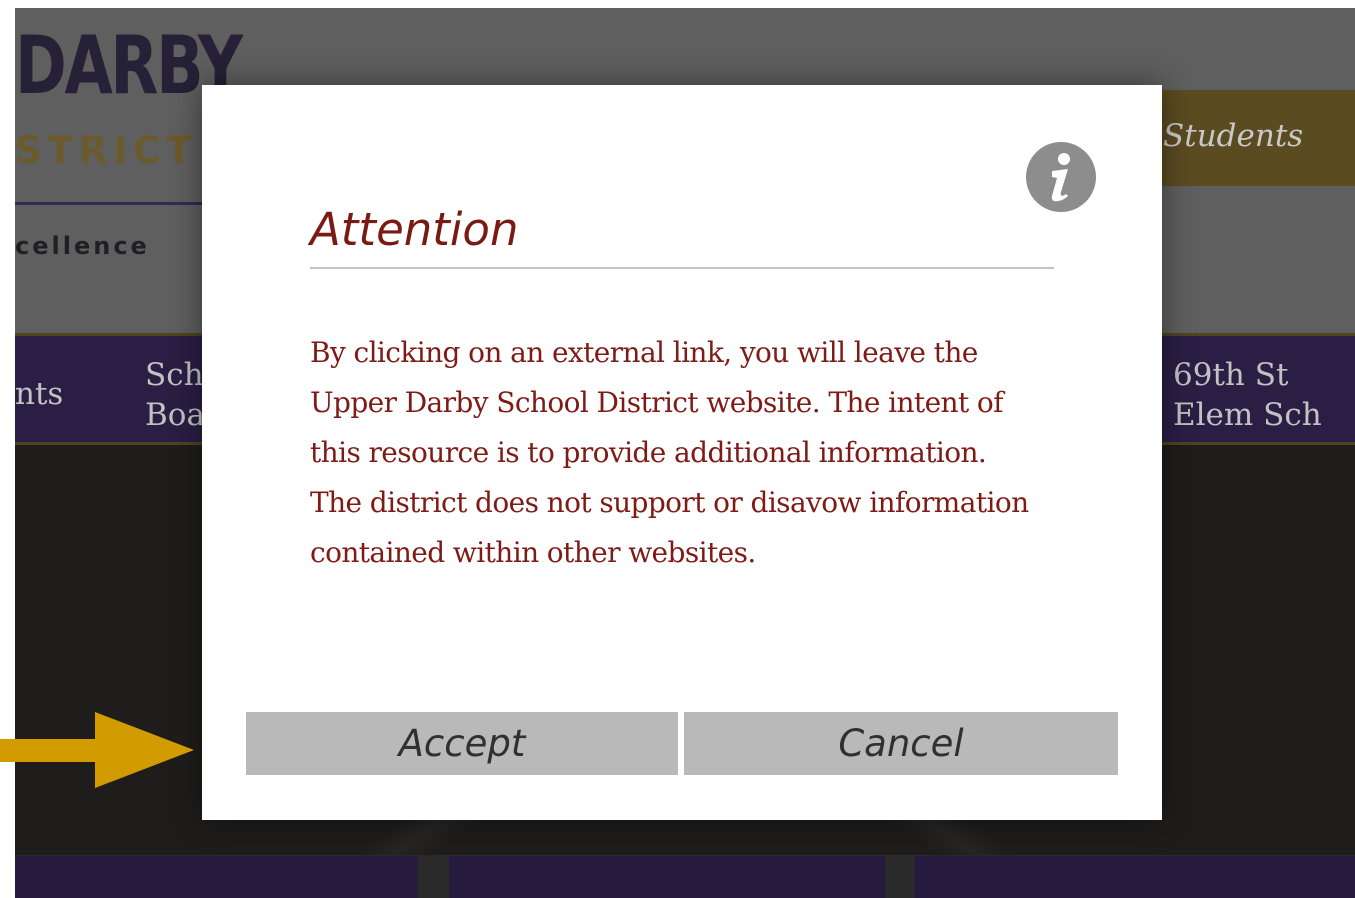  I want to click on nav-item-label-line2: Elem Sch, so click(1247, 415).